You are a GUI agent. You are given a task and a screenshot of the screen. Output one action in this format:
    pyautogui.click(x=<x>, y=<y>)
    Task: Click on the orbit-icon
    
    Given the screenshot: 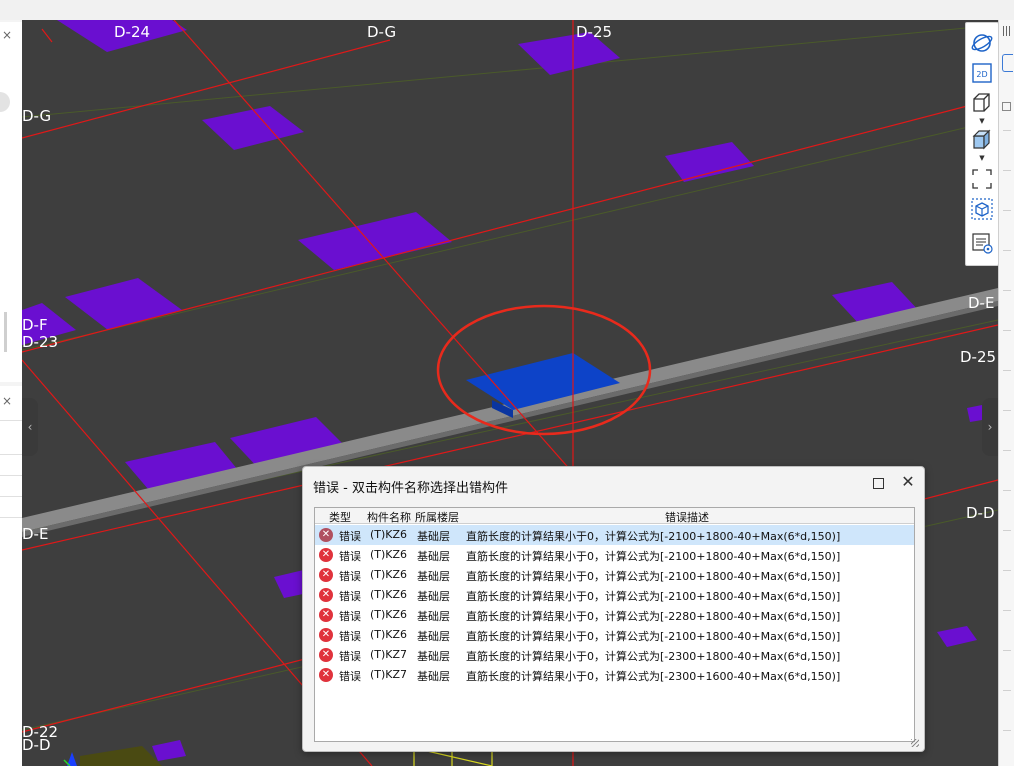 What is the action you would take?
    pyautogui.click(x=982, y=43)
    